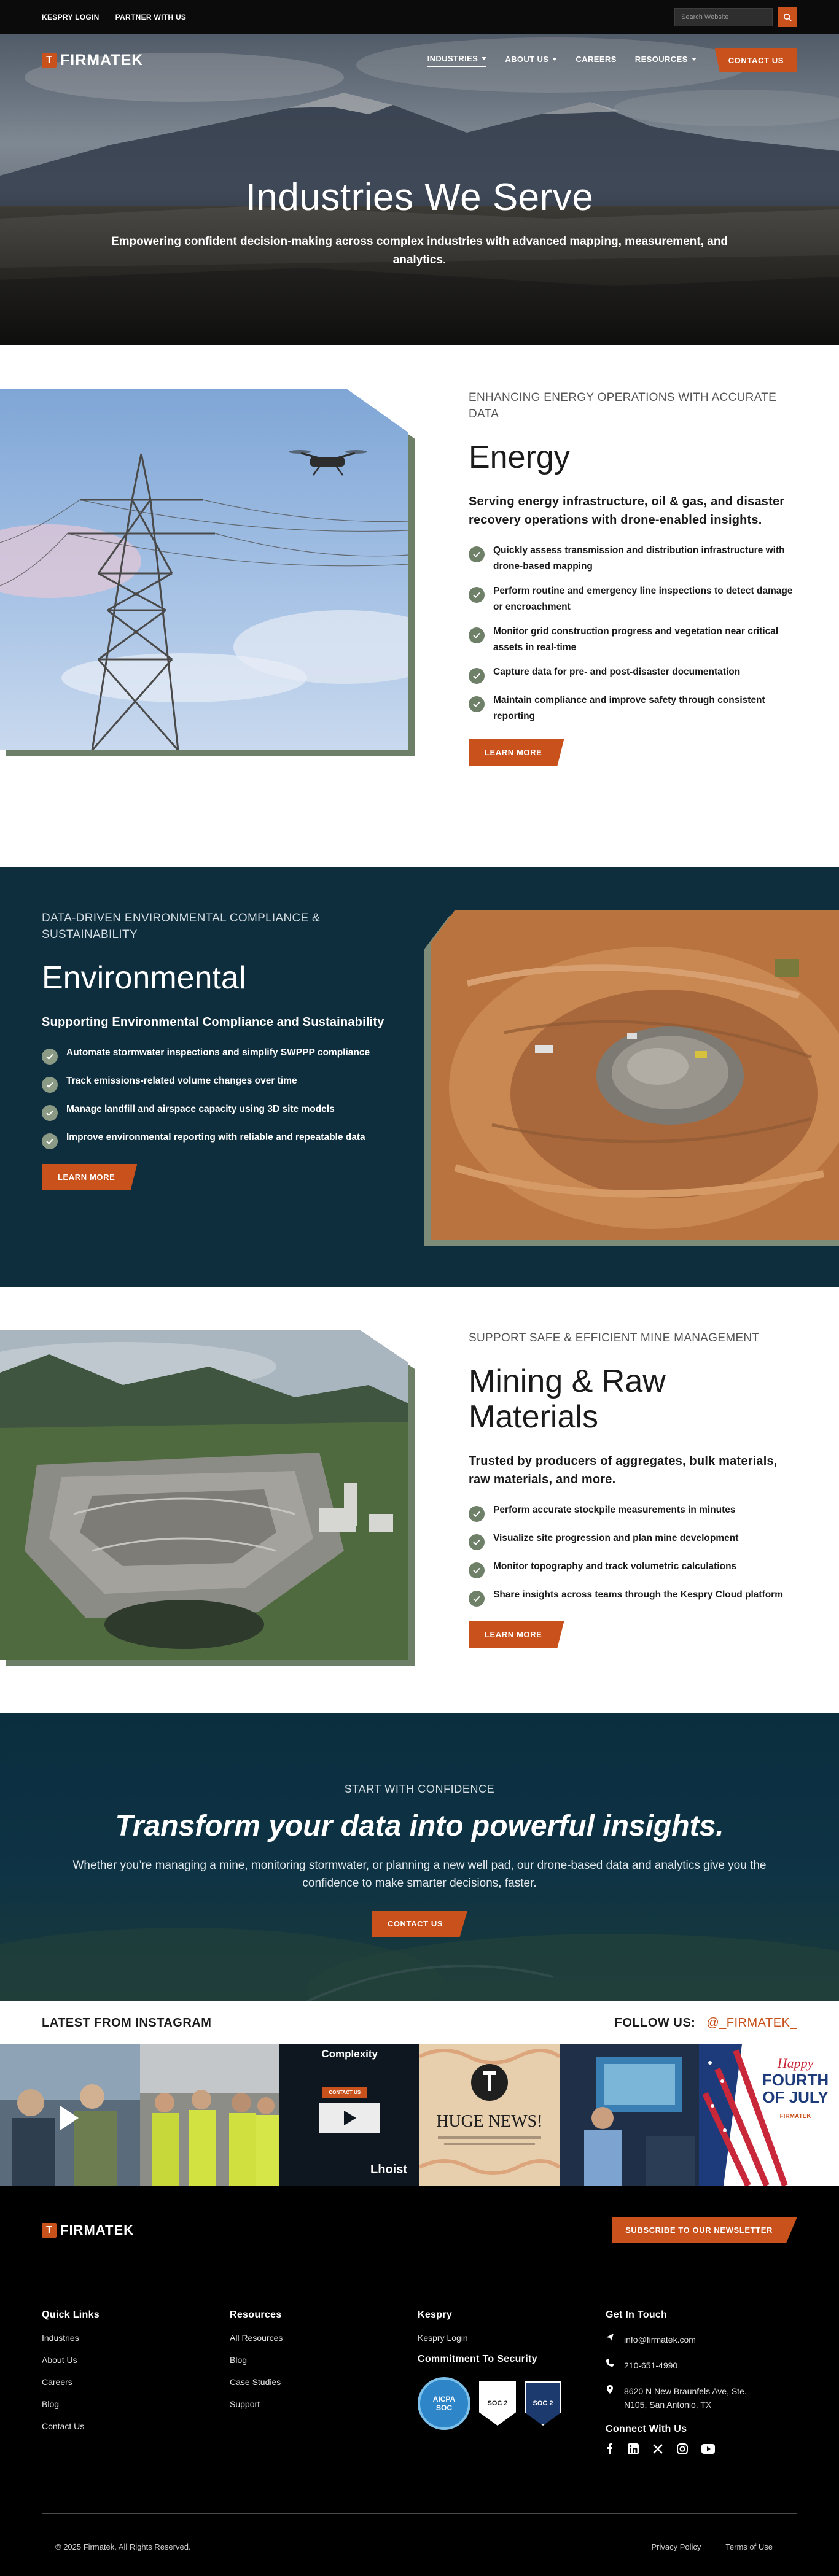 The image size is (839, 2576). What do you see at coordinates (435, 2315) in the screenshot?
I see `footer-heading: Kespry` at bounding box center [435, 2315].